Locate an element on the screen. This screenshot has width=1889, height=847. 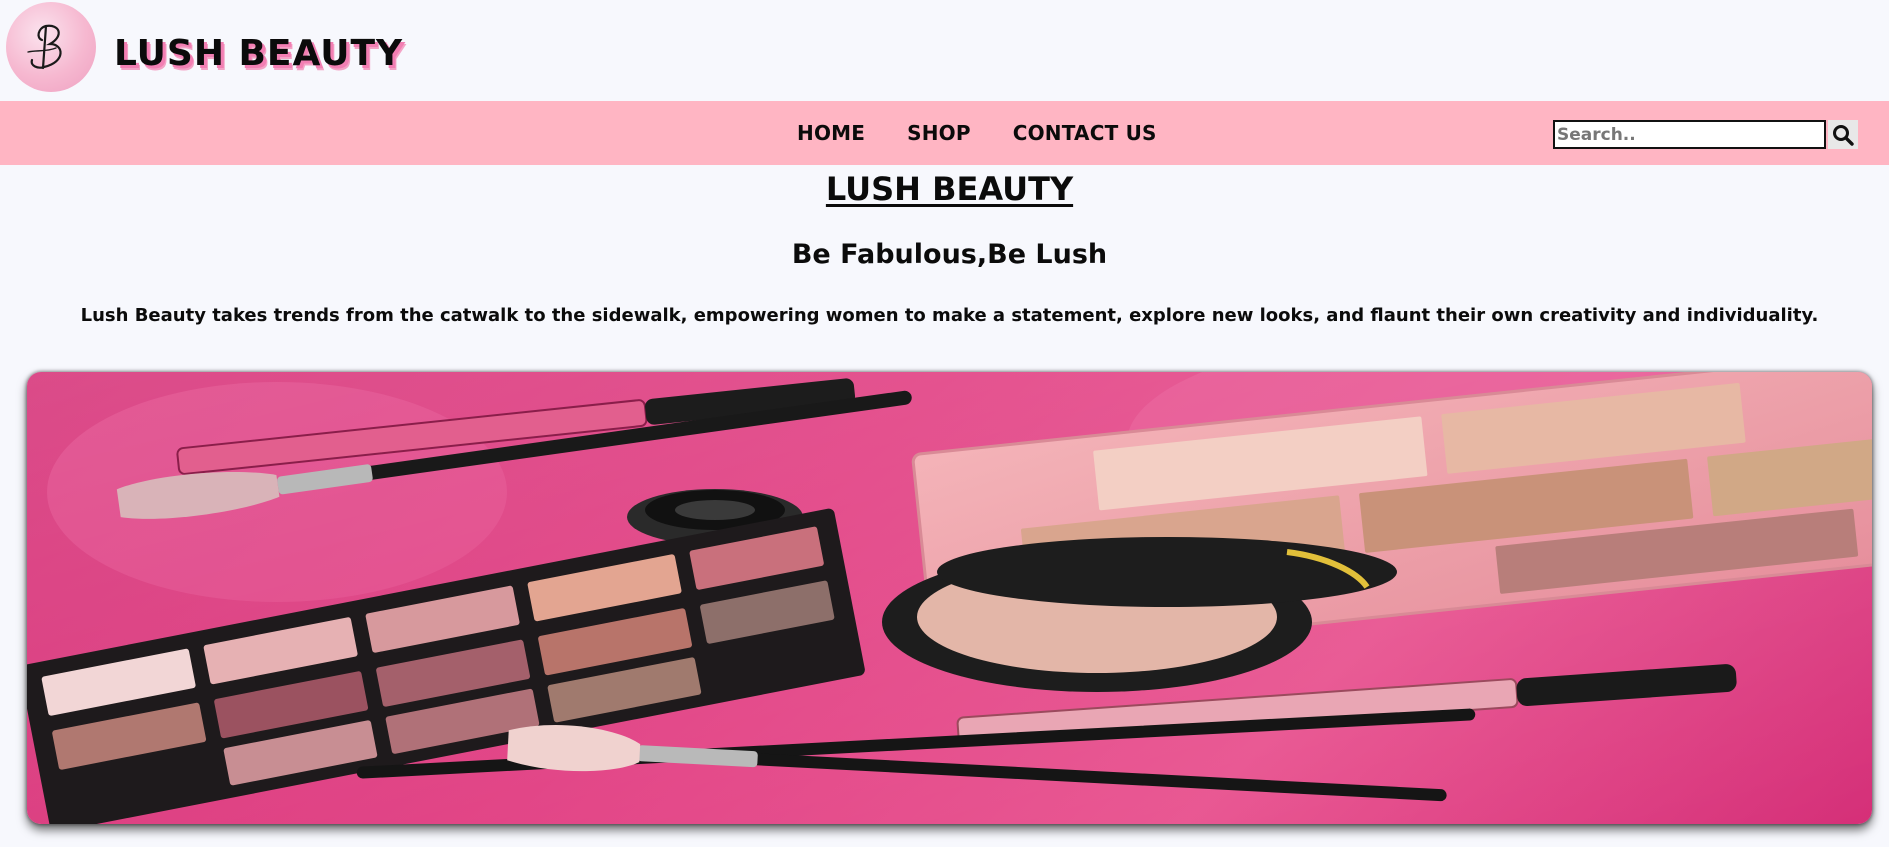
monogram-logo-icon is located at coordinates (51, 47).